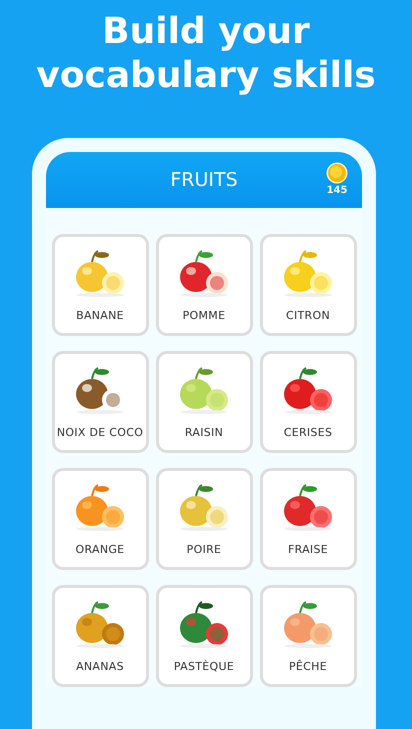 The height and width of the screenshot is (729, 412). Describe the element at coordinates (100, 519) in the screenshot. I see `word-card: ORANGE` at that location.